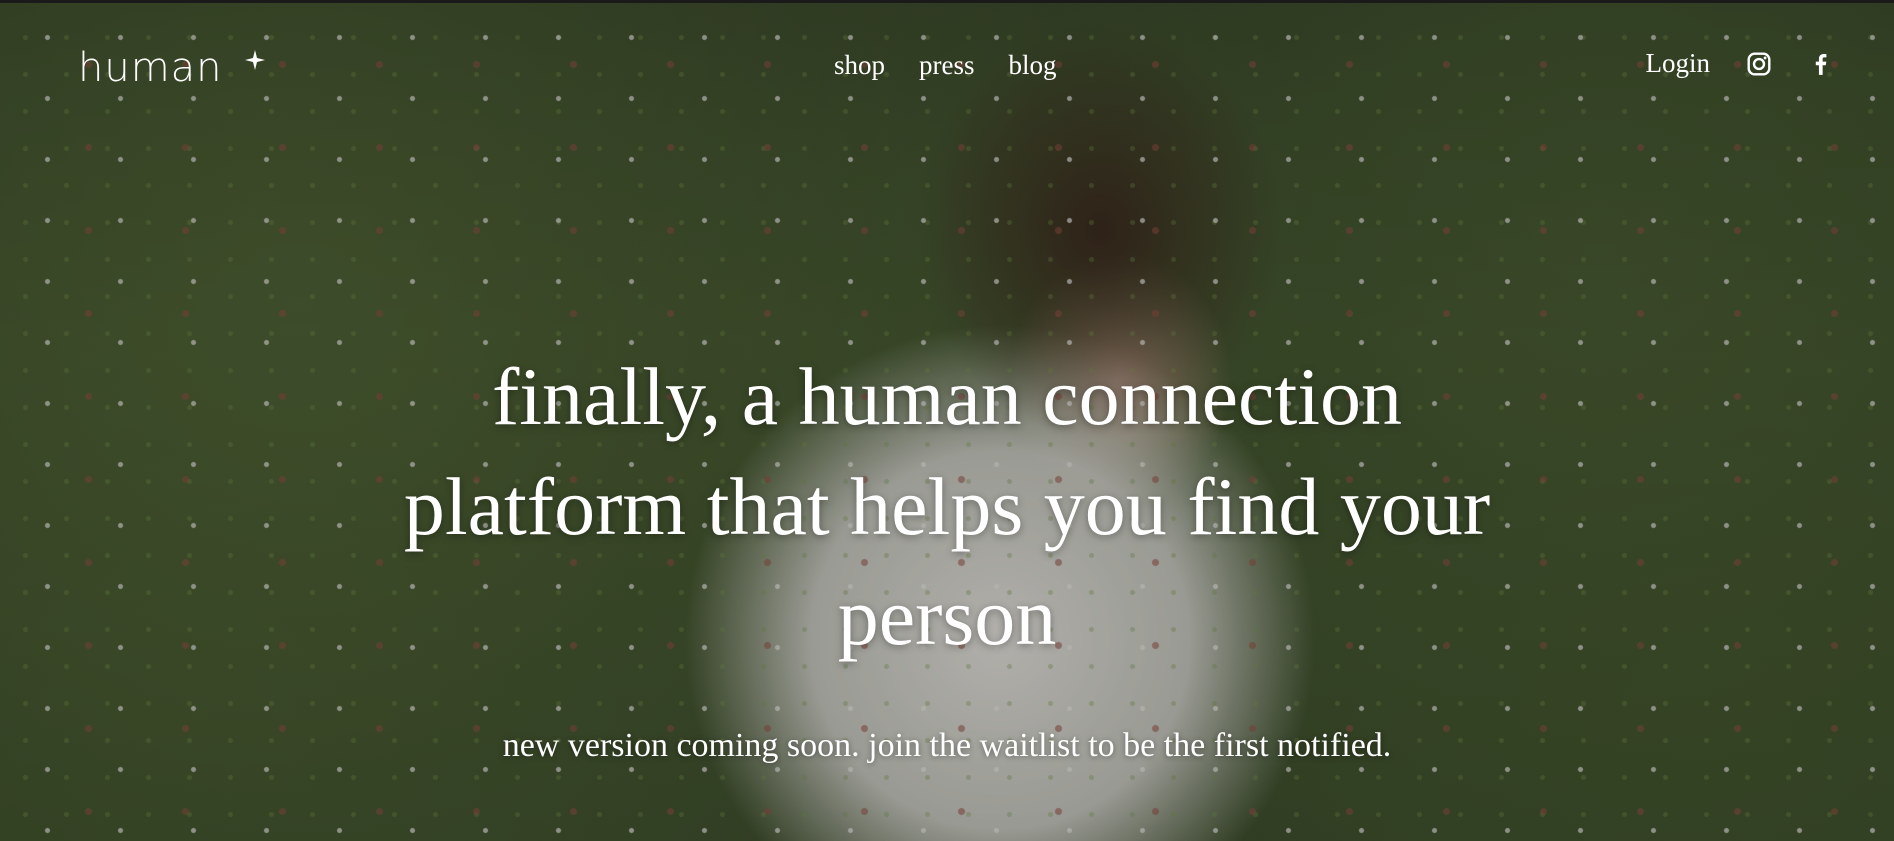 This screenshot has width=1894, height=841. What do you see at coordinates (859, 65) in the screenshot?
I see `nav-shop-link: shop` at bounding box center [859, 65].